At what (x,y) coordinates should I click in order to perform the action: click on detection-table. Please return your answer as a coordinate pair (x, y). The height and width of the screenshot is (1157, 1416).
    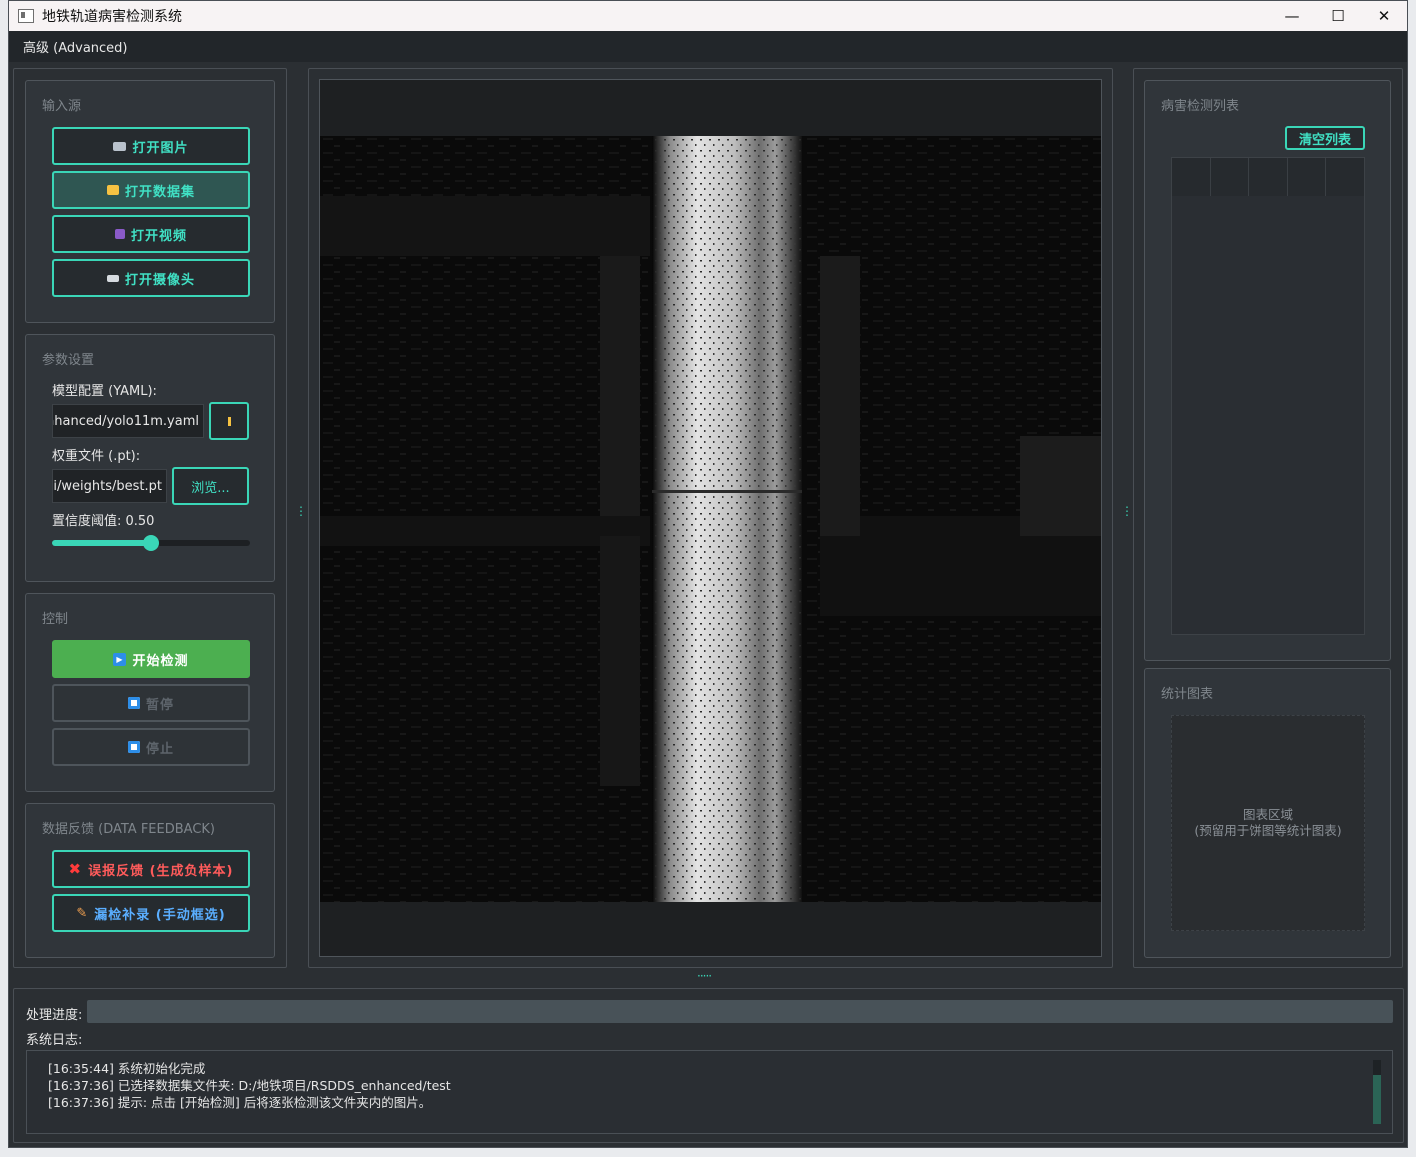
    Looking at the image, I should click on (1268, 396).